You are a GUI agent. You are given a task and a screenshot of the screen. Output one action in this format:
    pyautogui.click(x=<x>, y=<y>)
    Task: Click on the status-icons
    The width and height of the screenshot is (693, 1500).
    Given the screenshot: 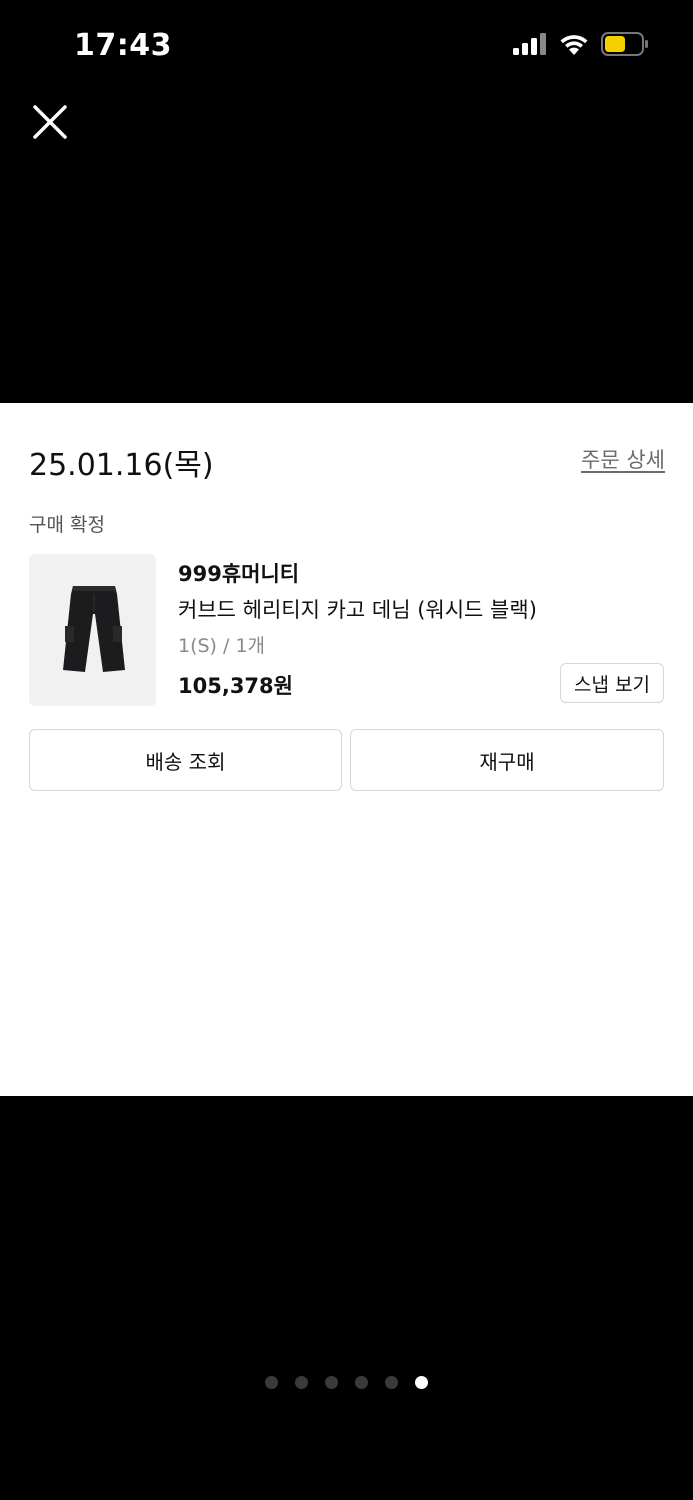 What is the action you would take?
    pyautogui.click(x=581, y=44)
    